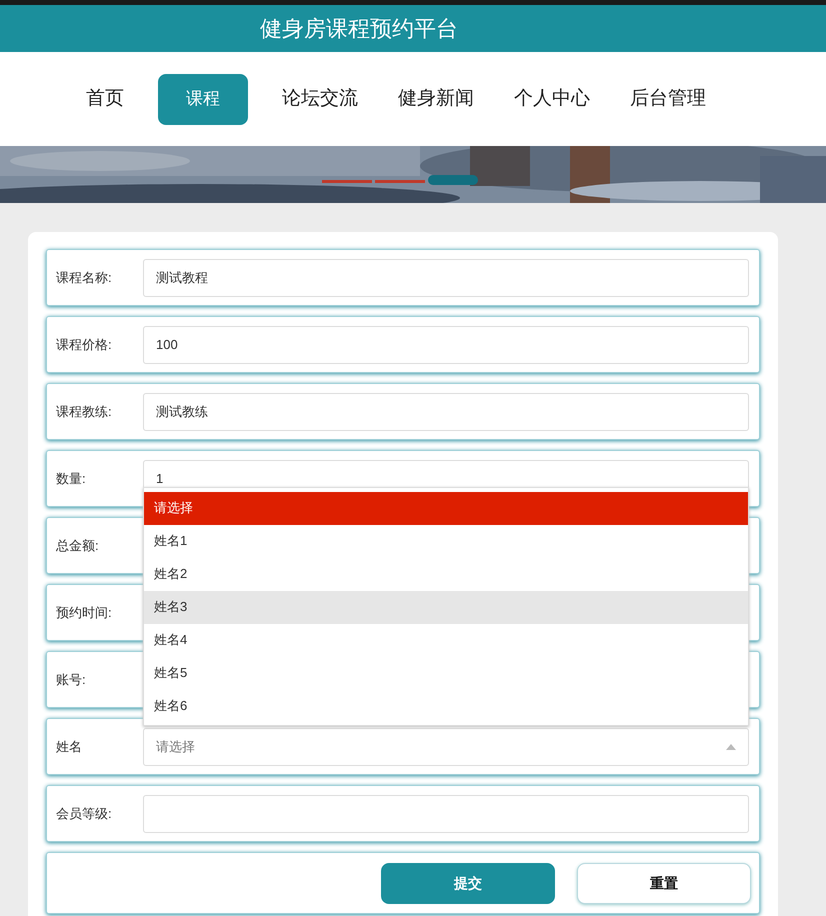 The width and height of the screenshot is (826, 916). Describe the element at coordinates (446, 277) in the screenshot. I see `input-field: 测试教程` at that location.